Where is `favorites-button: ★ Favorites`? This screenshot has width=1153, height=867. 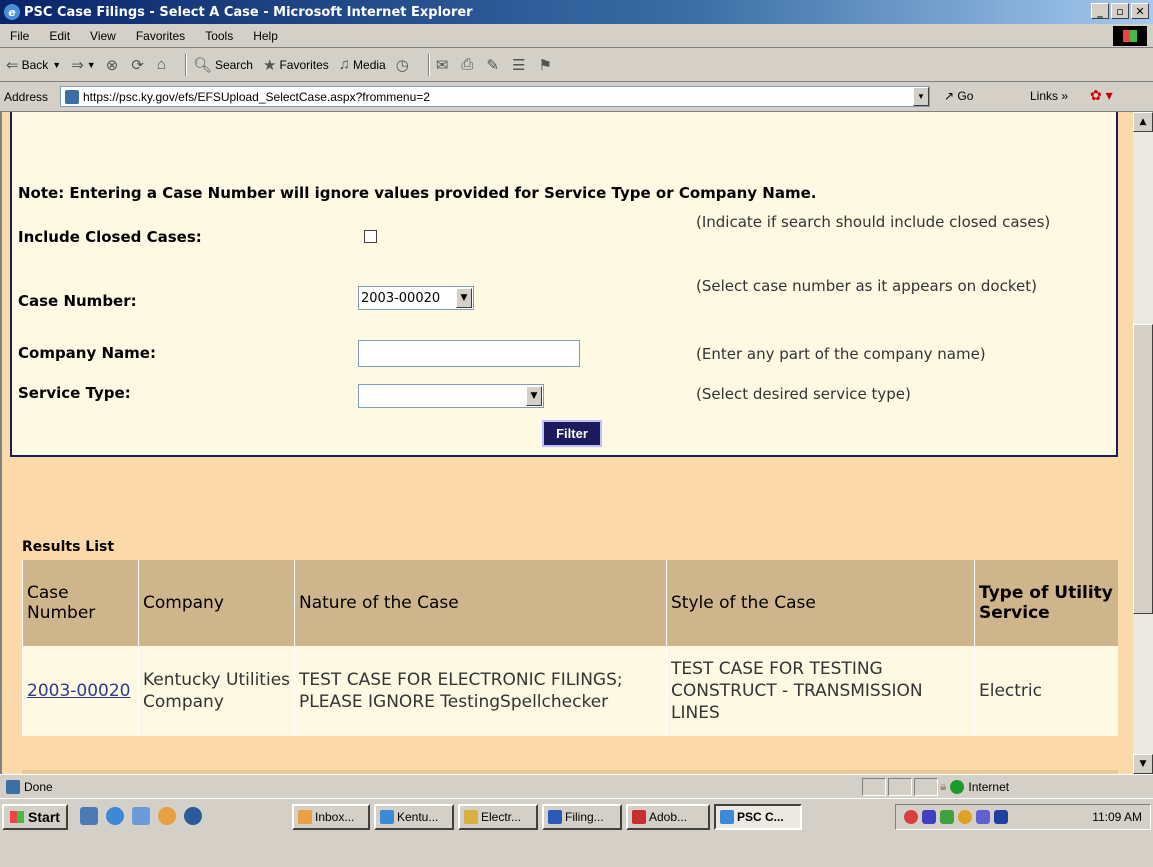 favorites-button: ★ Favorites is located at coordinates (296, 65).